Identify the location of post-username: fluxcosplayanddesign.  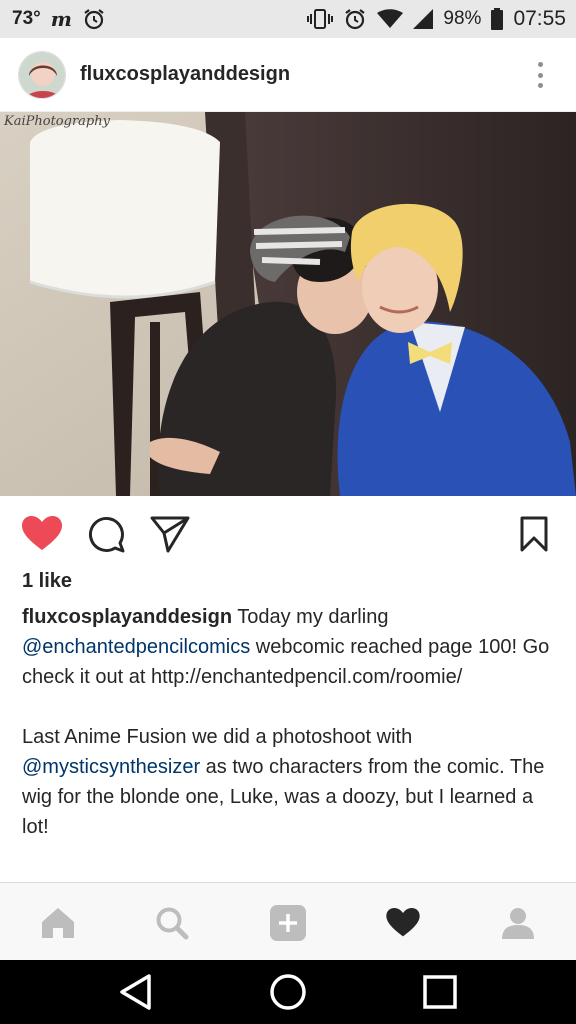
(185, 74).